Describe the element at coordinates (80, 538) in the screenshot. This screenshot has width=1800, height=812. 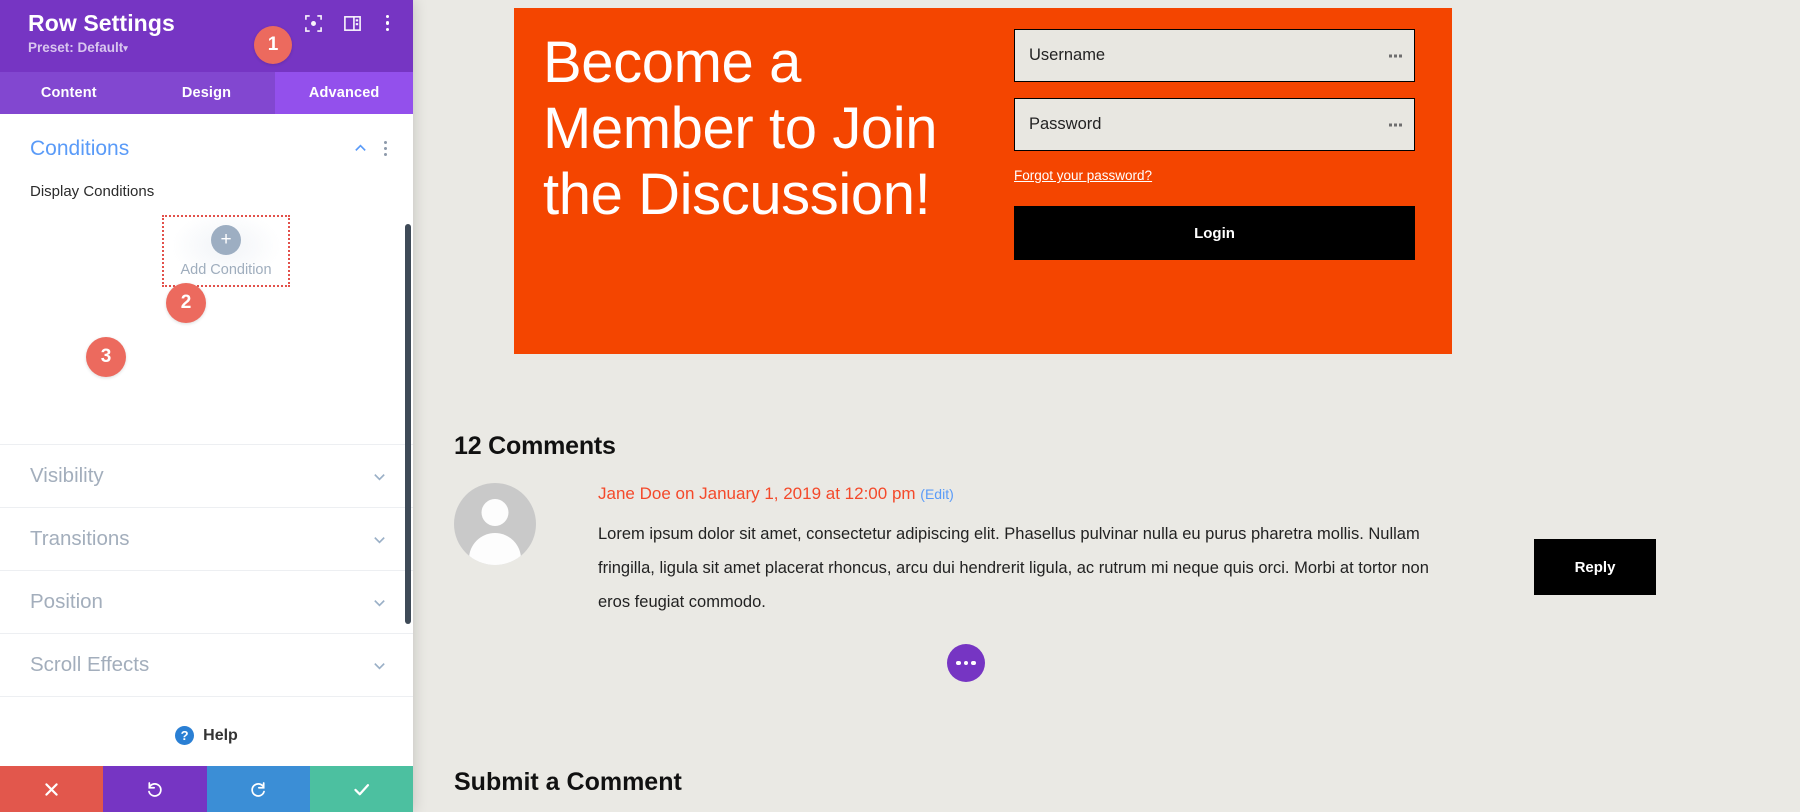
I see `accordion-label: Transitions` at that location.